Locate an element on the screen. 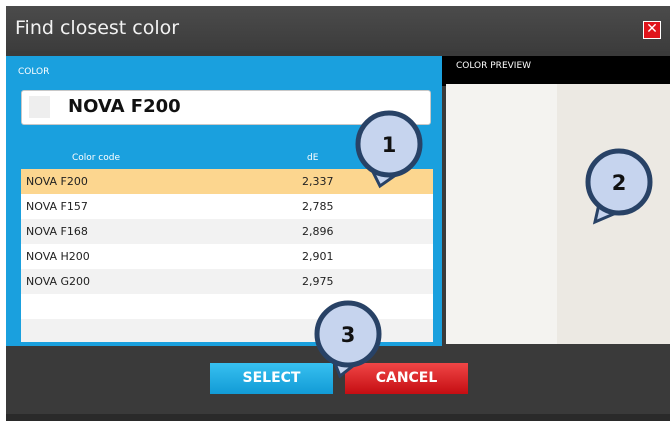  color-value: NOVA F200 is located at coordinates (124, 106).